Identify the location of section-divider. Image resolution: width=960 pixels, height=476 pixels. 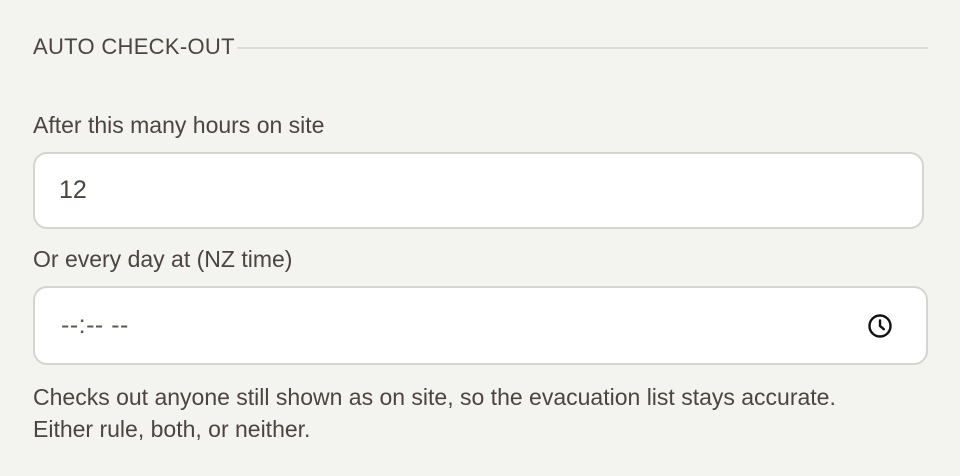
(582, 48).